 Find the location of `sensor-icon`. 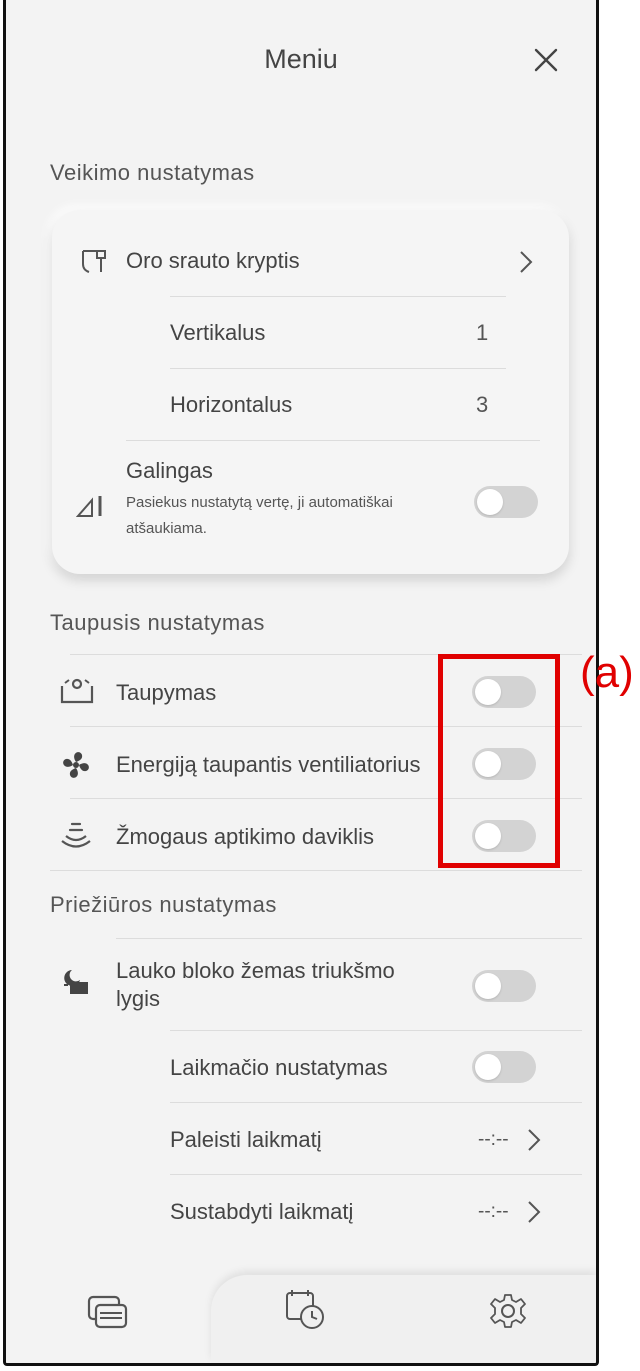

sensor-icon is located at coordinates (76, 835).